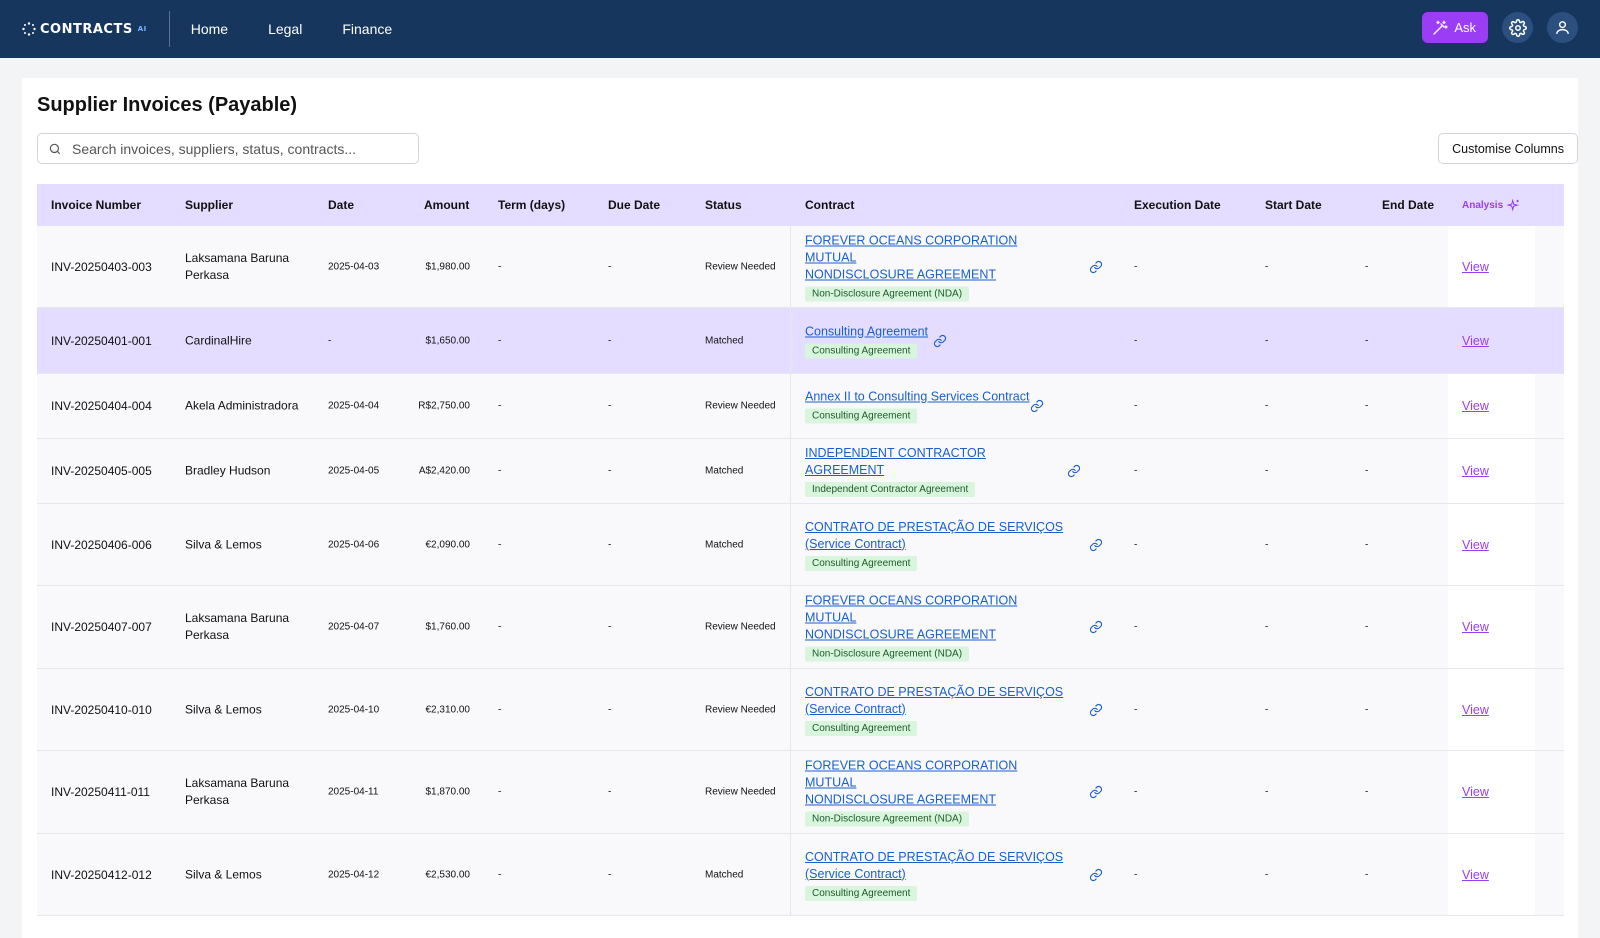 The height and width of the screenshot is (938, 1600). What do you see at coordinates (1441, 27) in the screenshot?
I see `magic-wand-icon` at bounding box center [1441, 27].